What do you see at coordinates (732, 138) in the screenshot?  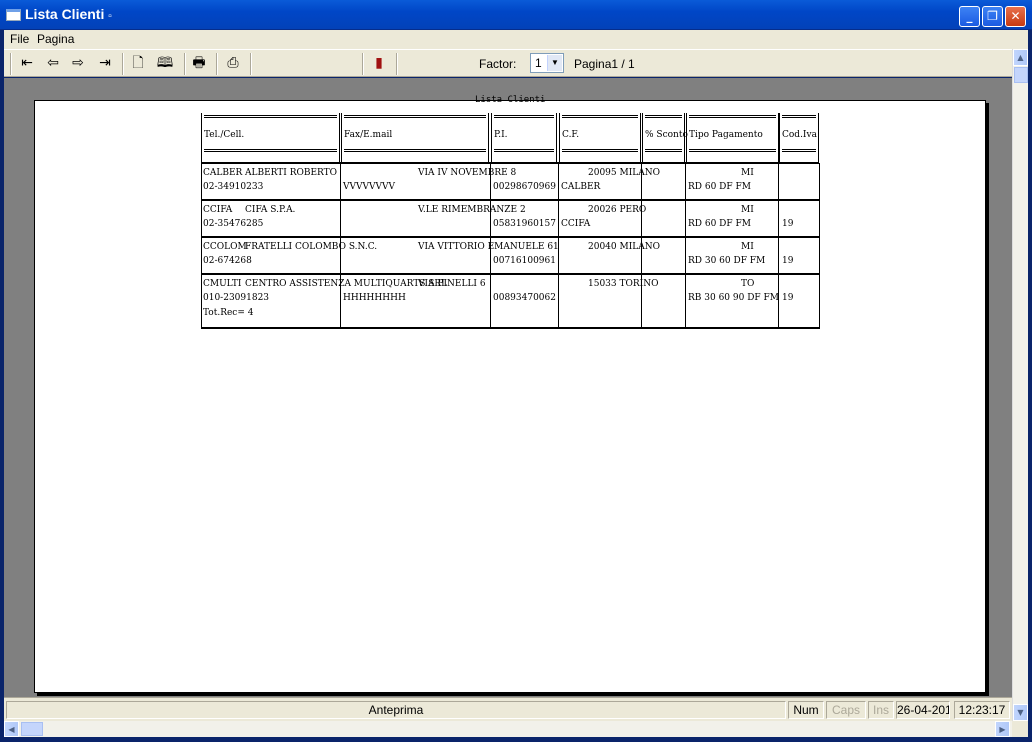 I see `column-header: Tipo Pagamento` at bounding box center [732, 138].